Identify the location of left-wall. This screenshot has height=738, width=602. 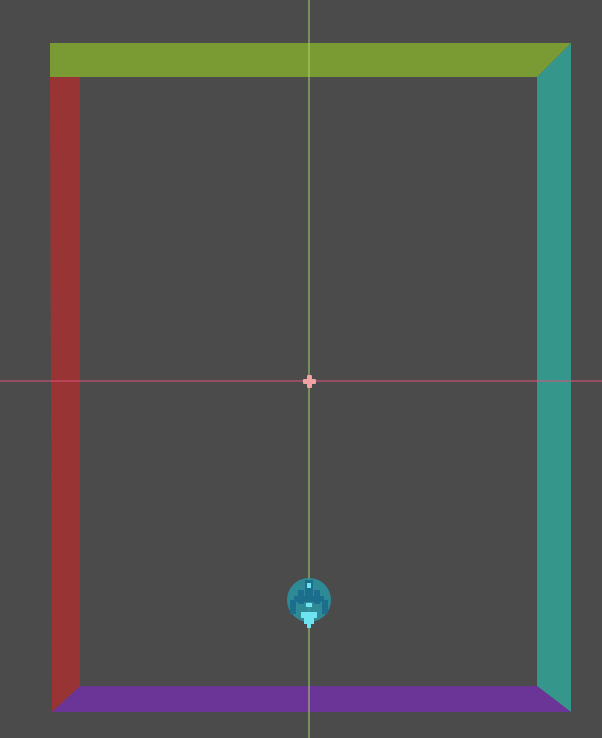
(65, 394).